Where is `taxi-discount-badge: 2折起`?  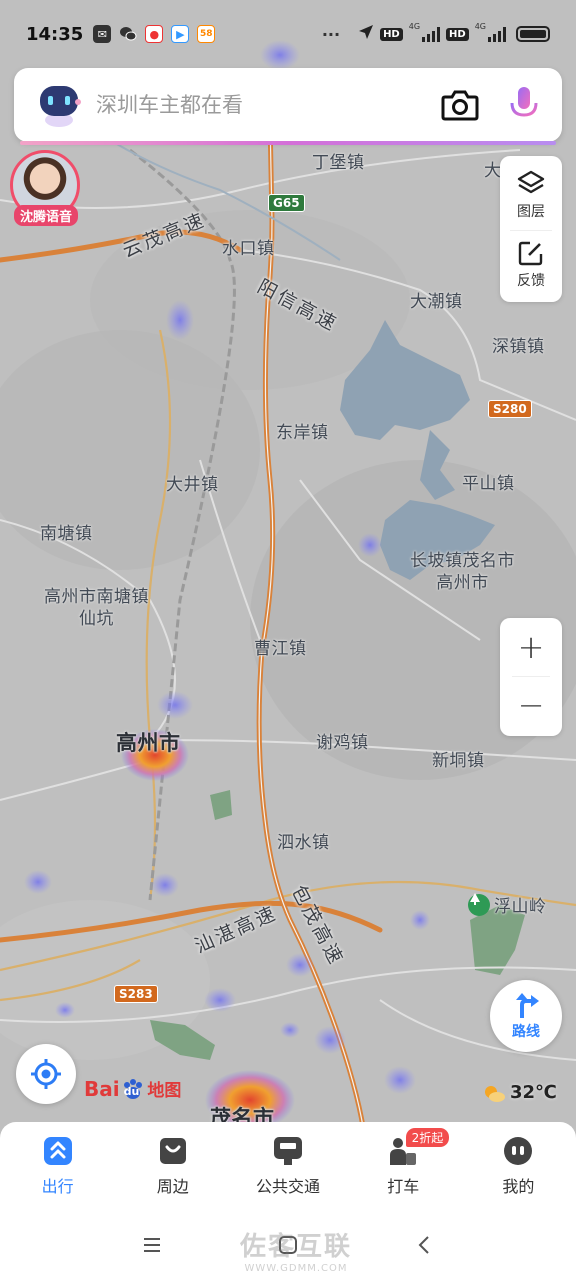 taxi-discount-badge: 2折起 is located at coordinates (427, 1137).